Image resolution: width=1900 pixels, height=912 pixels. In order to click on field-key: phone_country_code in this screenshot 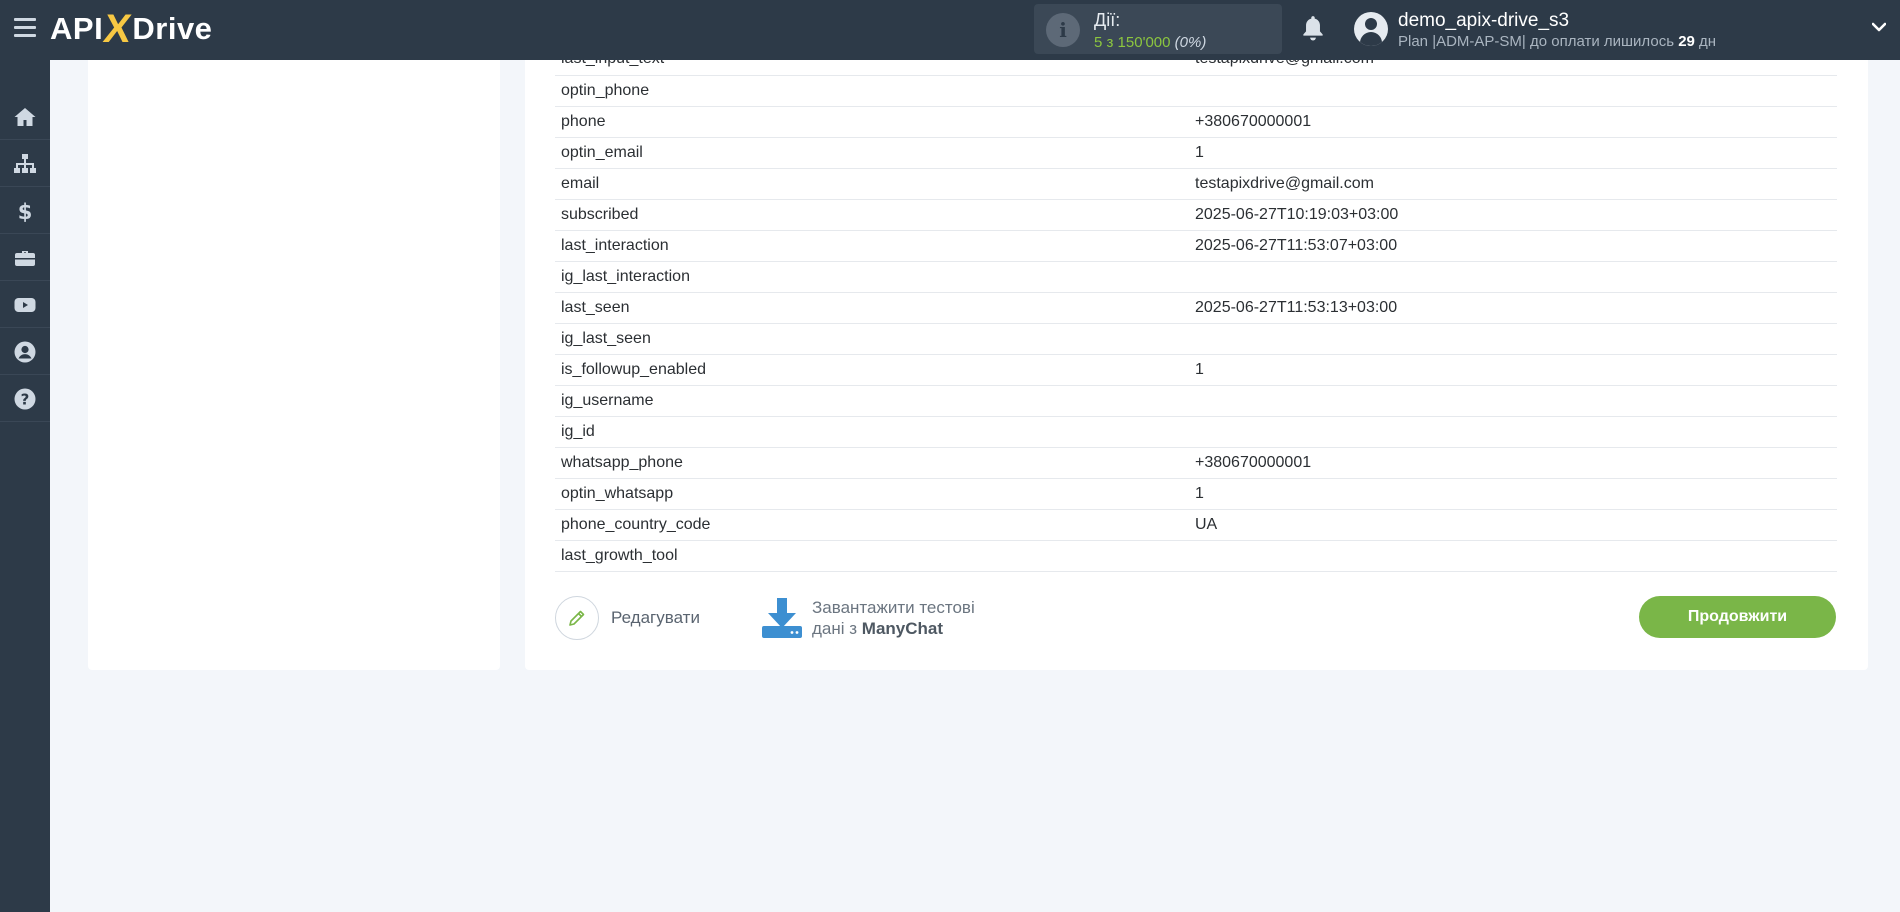, I will do `click(875, 525)`.